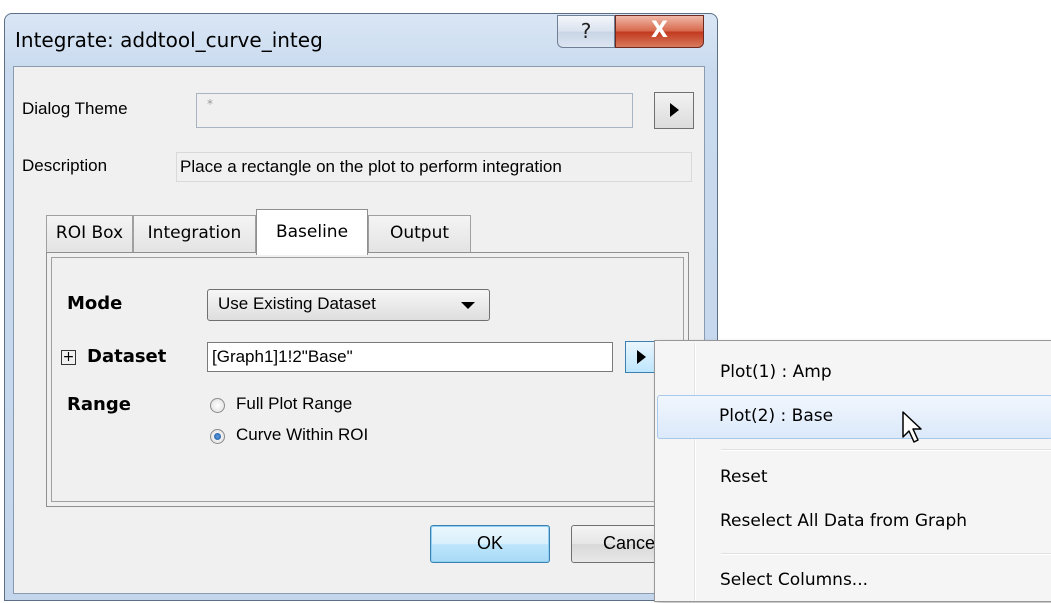 Image resolution: width=1051 pixels, height=603 pixels. What do you see at coordinates (302, 434) in the screenshot?
I see `radio-curve-within-roi-label: Curve Within ROI` at bounding box center [302, 434].